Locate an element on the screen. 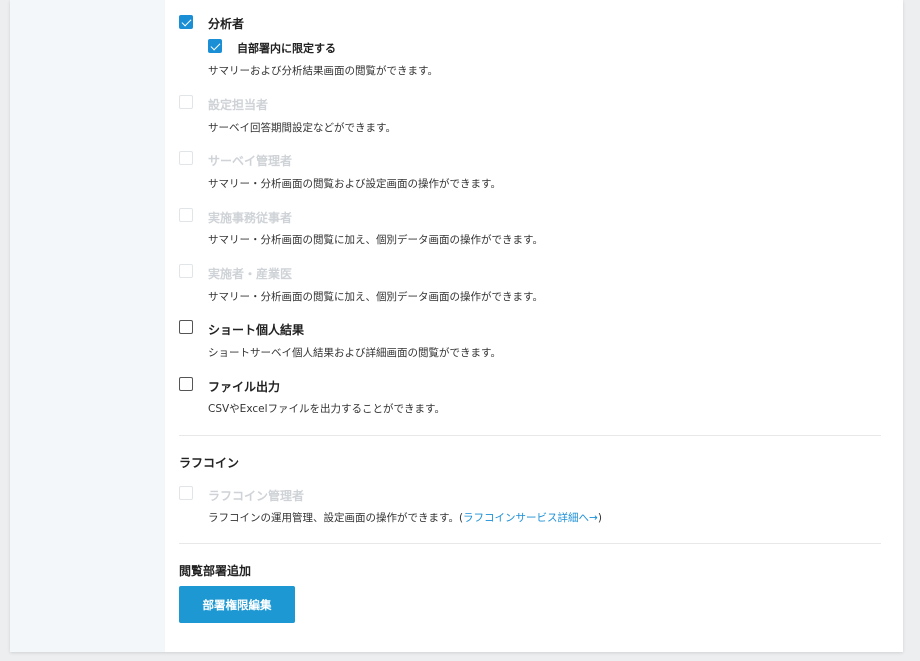 The width and height of the screenshot is (920, 661). rafcoin-admin-description: ラフコインの運用管理、設定画面の操作ができます。(ラフコインサービス詳細へ→) is located at coordinates (405, 517).